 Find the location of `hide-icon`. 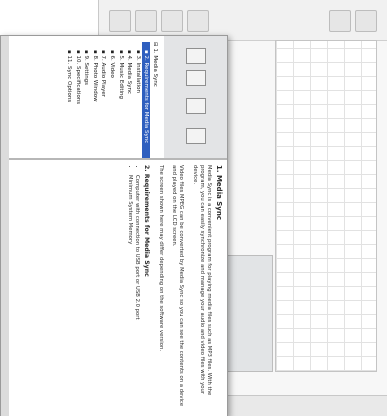

hide-icon is located at coordinates (196, 56).